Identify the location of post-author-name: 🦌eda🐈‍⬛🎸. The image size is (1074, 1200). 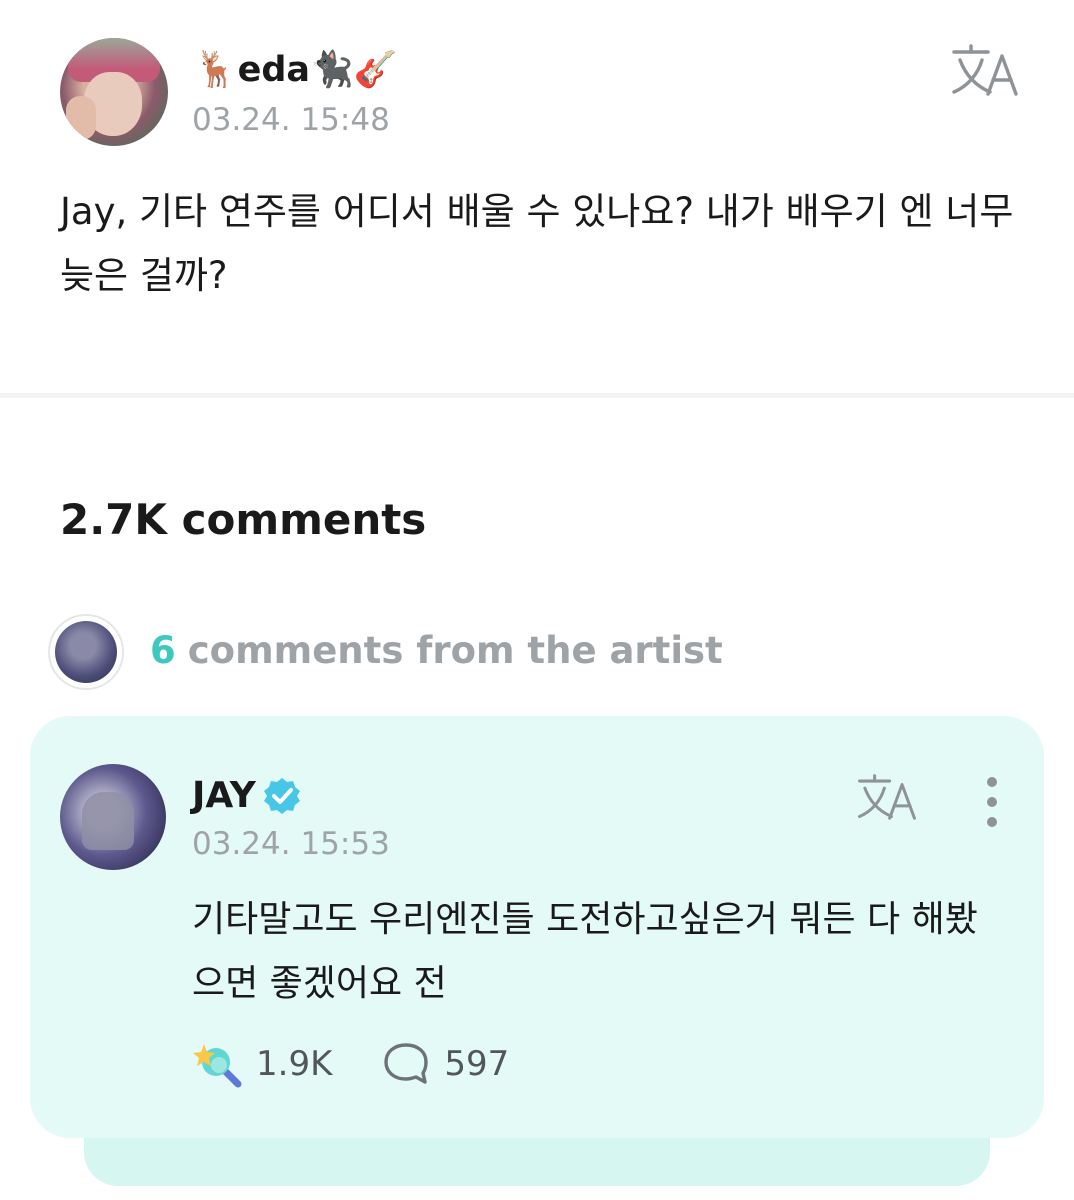
(295, 70).